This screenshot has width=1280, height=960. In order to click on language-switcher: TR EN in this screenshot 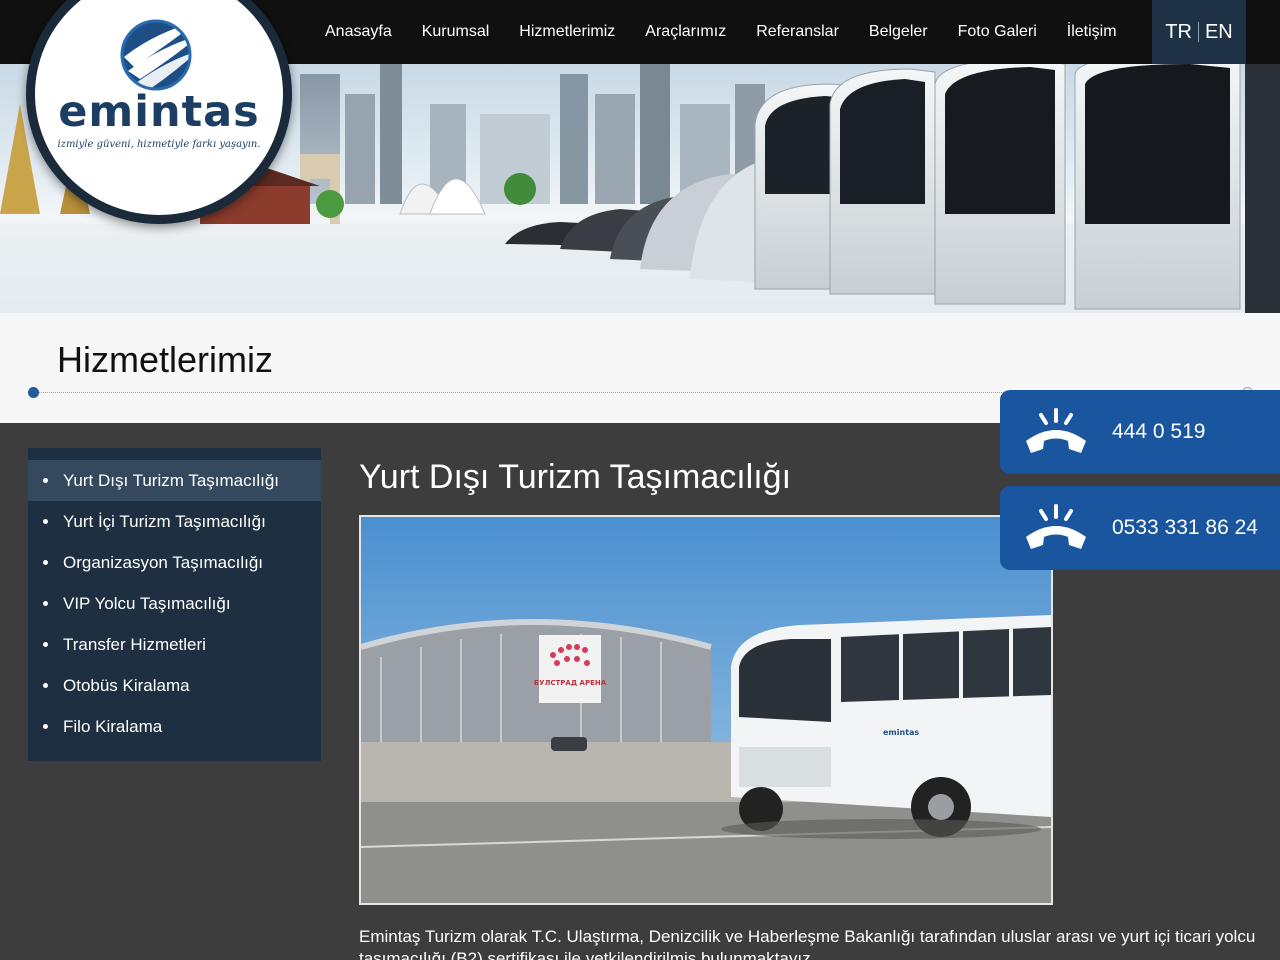, I will do `click(1199, 32)`.